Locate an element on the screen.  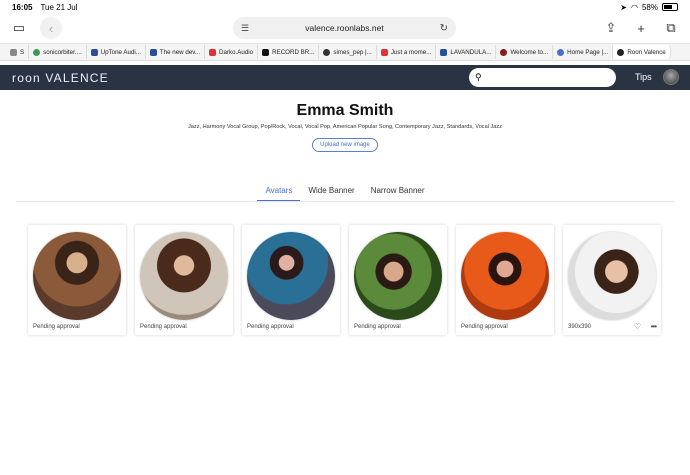
address-bar: ☰ valence.roonlabs.net ↻ is located at coordinates (344, 28).